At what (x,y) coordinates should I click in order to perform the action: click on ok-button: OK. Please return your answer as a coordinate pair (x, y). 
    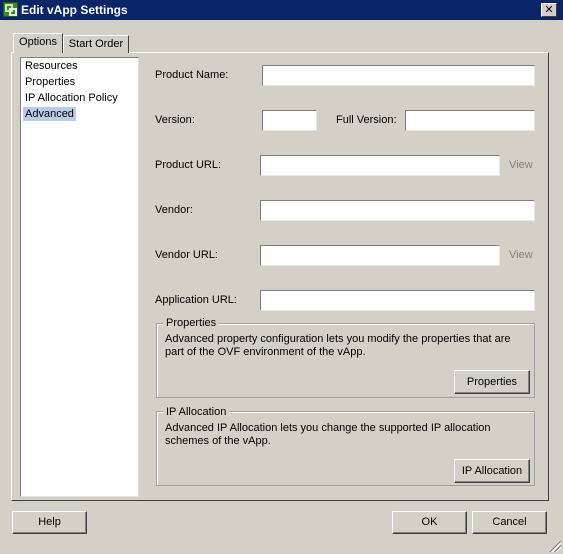
    Looking at the image, I should click on (429, 522).